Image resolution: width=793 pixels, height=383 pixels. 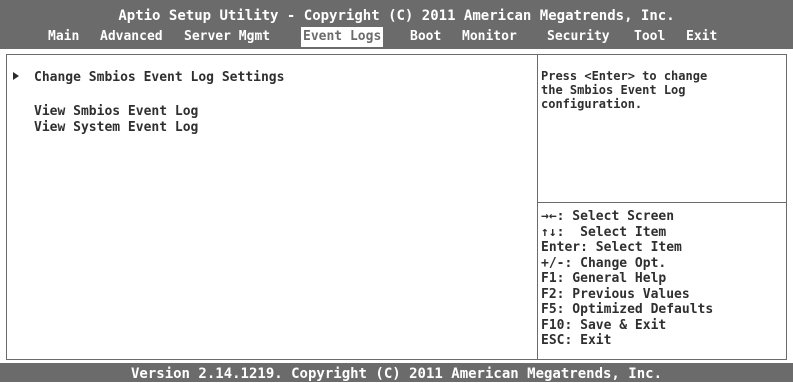 What do you see at coordinates (604, 232) in the screenshot?
I see `key-select-item-arrows: ↑↓: Select Item` at bounding box center [604, 232].